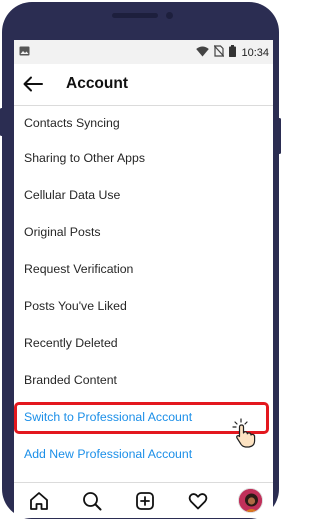 The width and height of the screenshot is (320, 521). What do you see at coordinates (97, 83) in the screenshot?
I see `page-title: Account` at bounding box center [97, 83].